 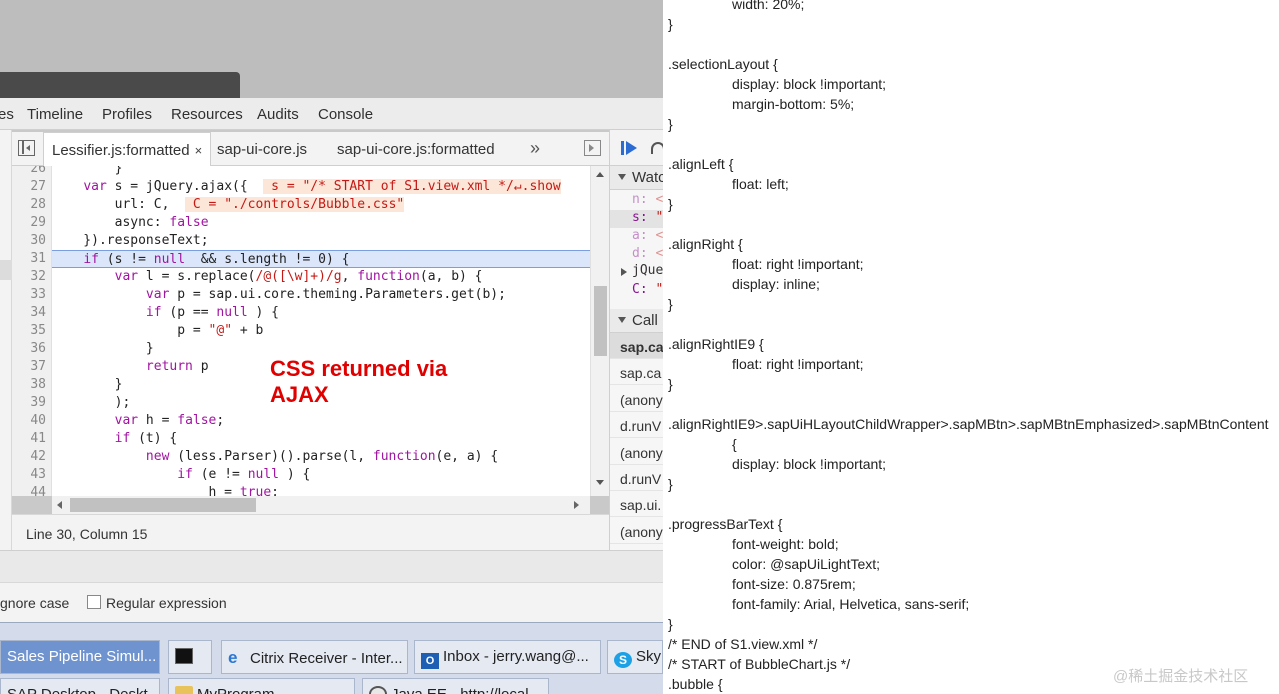 I want to click on tab-resources: Resources, so click(x=207, y=114).